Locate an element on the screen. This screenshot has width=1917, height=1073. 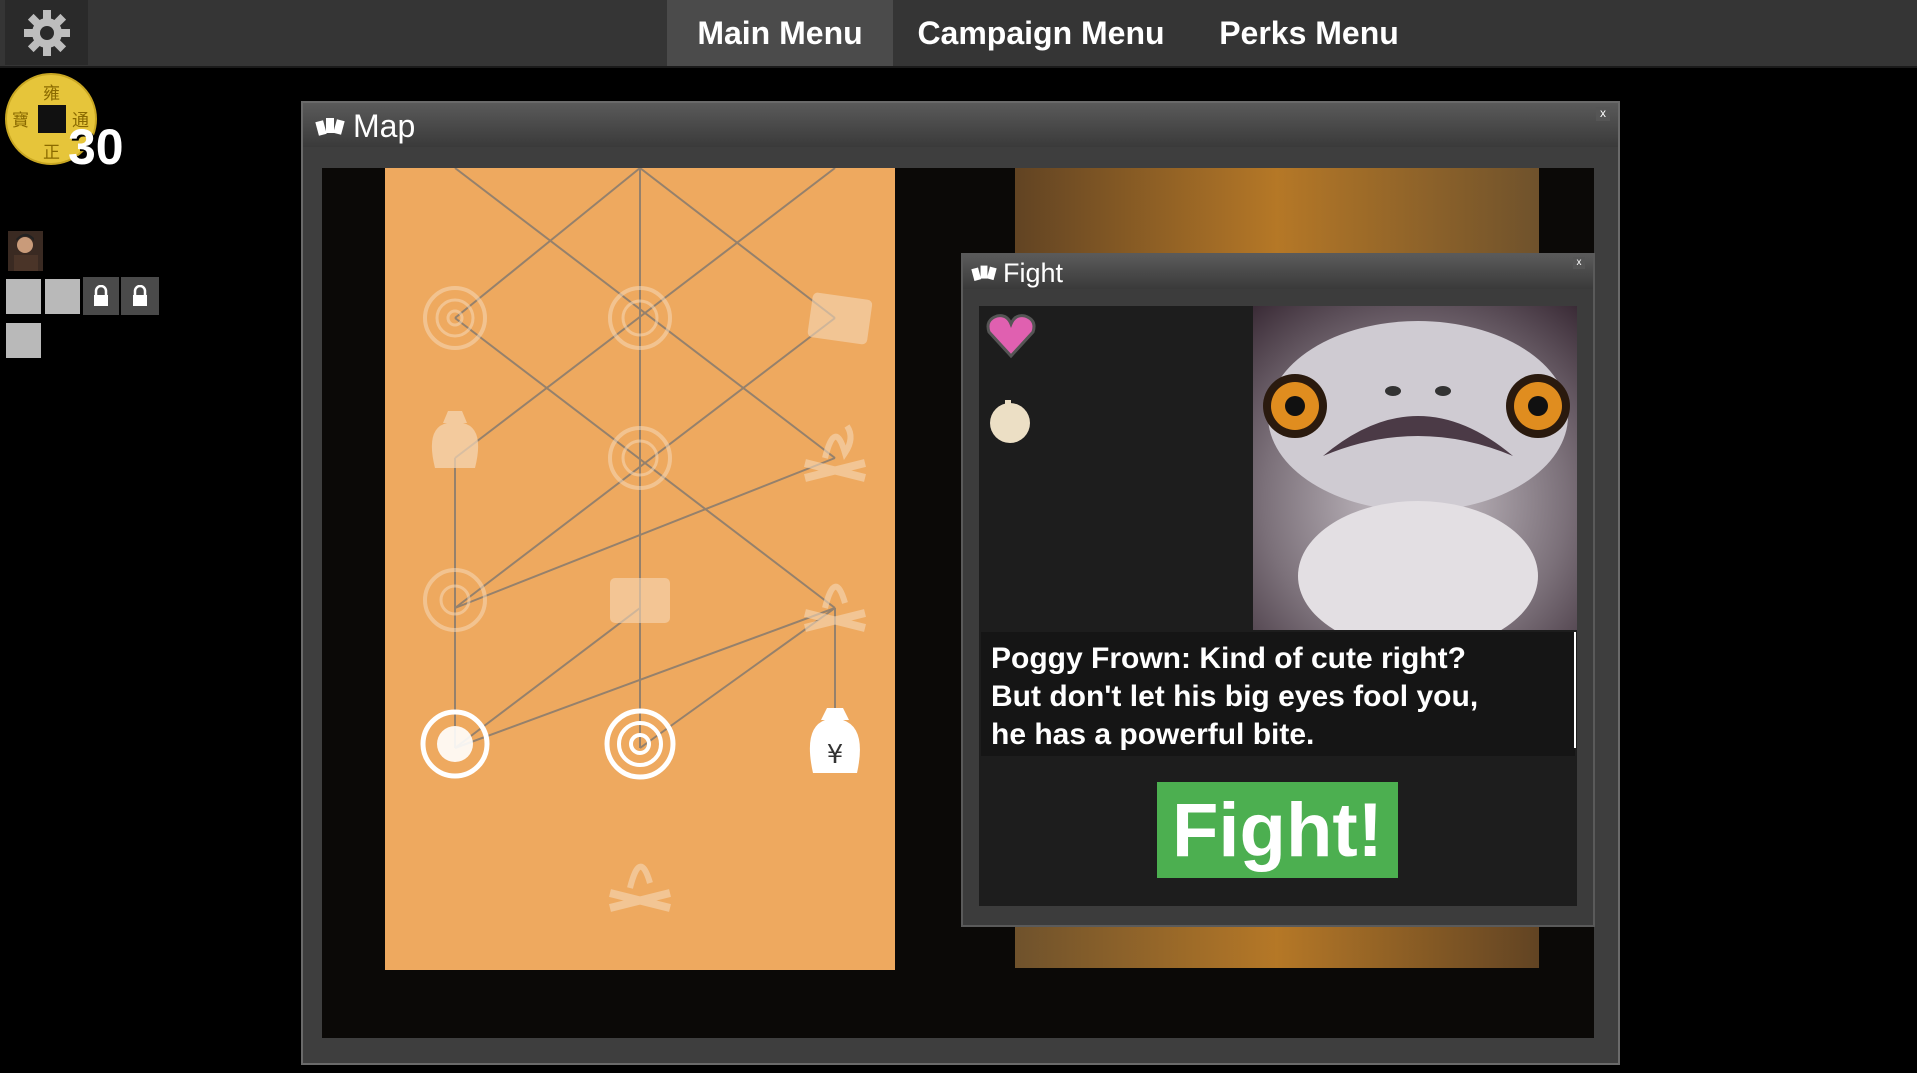
settings-button is located at coordinates (46, 32).